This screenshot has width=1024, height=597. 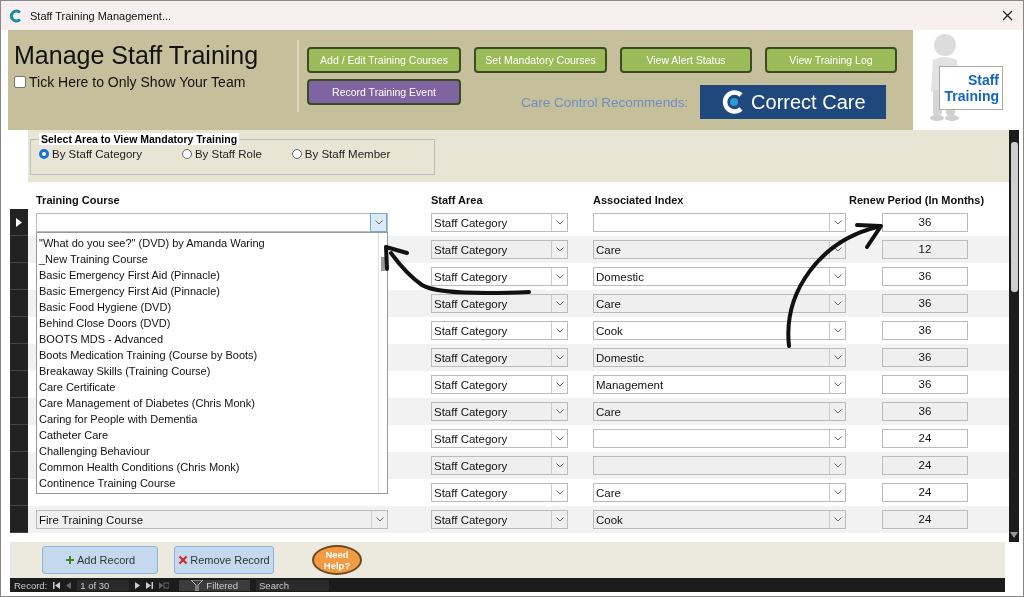 I want to click on radio-label: By Staff Role, so click(x=228, y=154).